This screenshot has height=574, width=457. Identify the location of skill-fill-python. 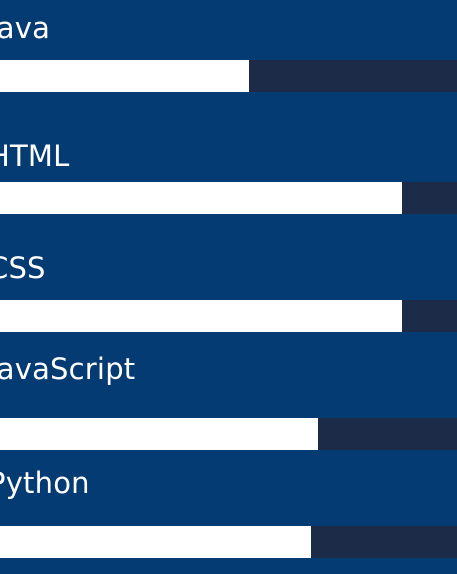
(155, 542).